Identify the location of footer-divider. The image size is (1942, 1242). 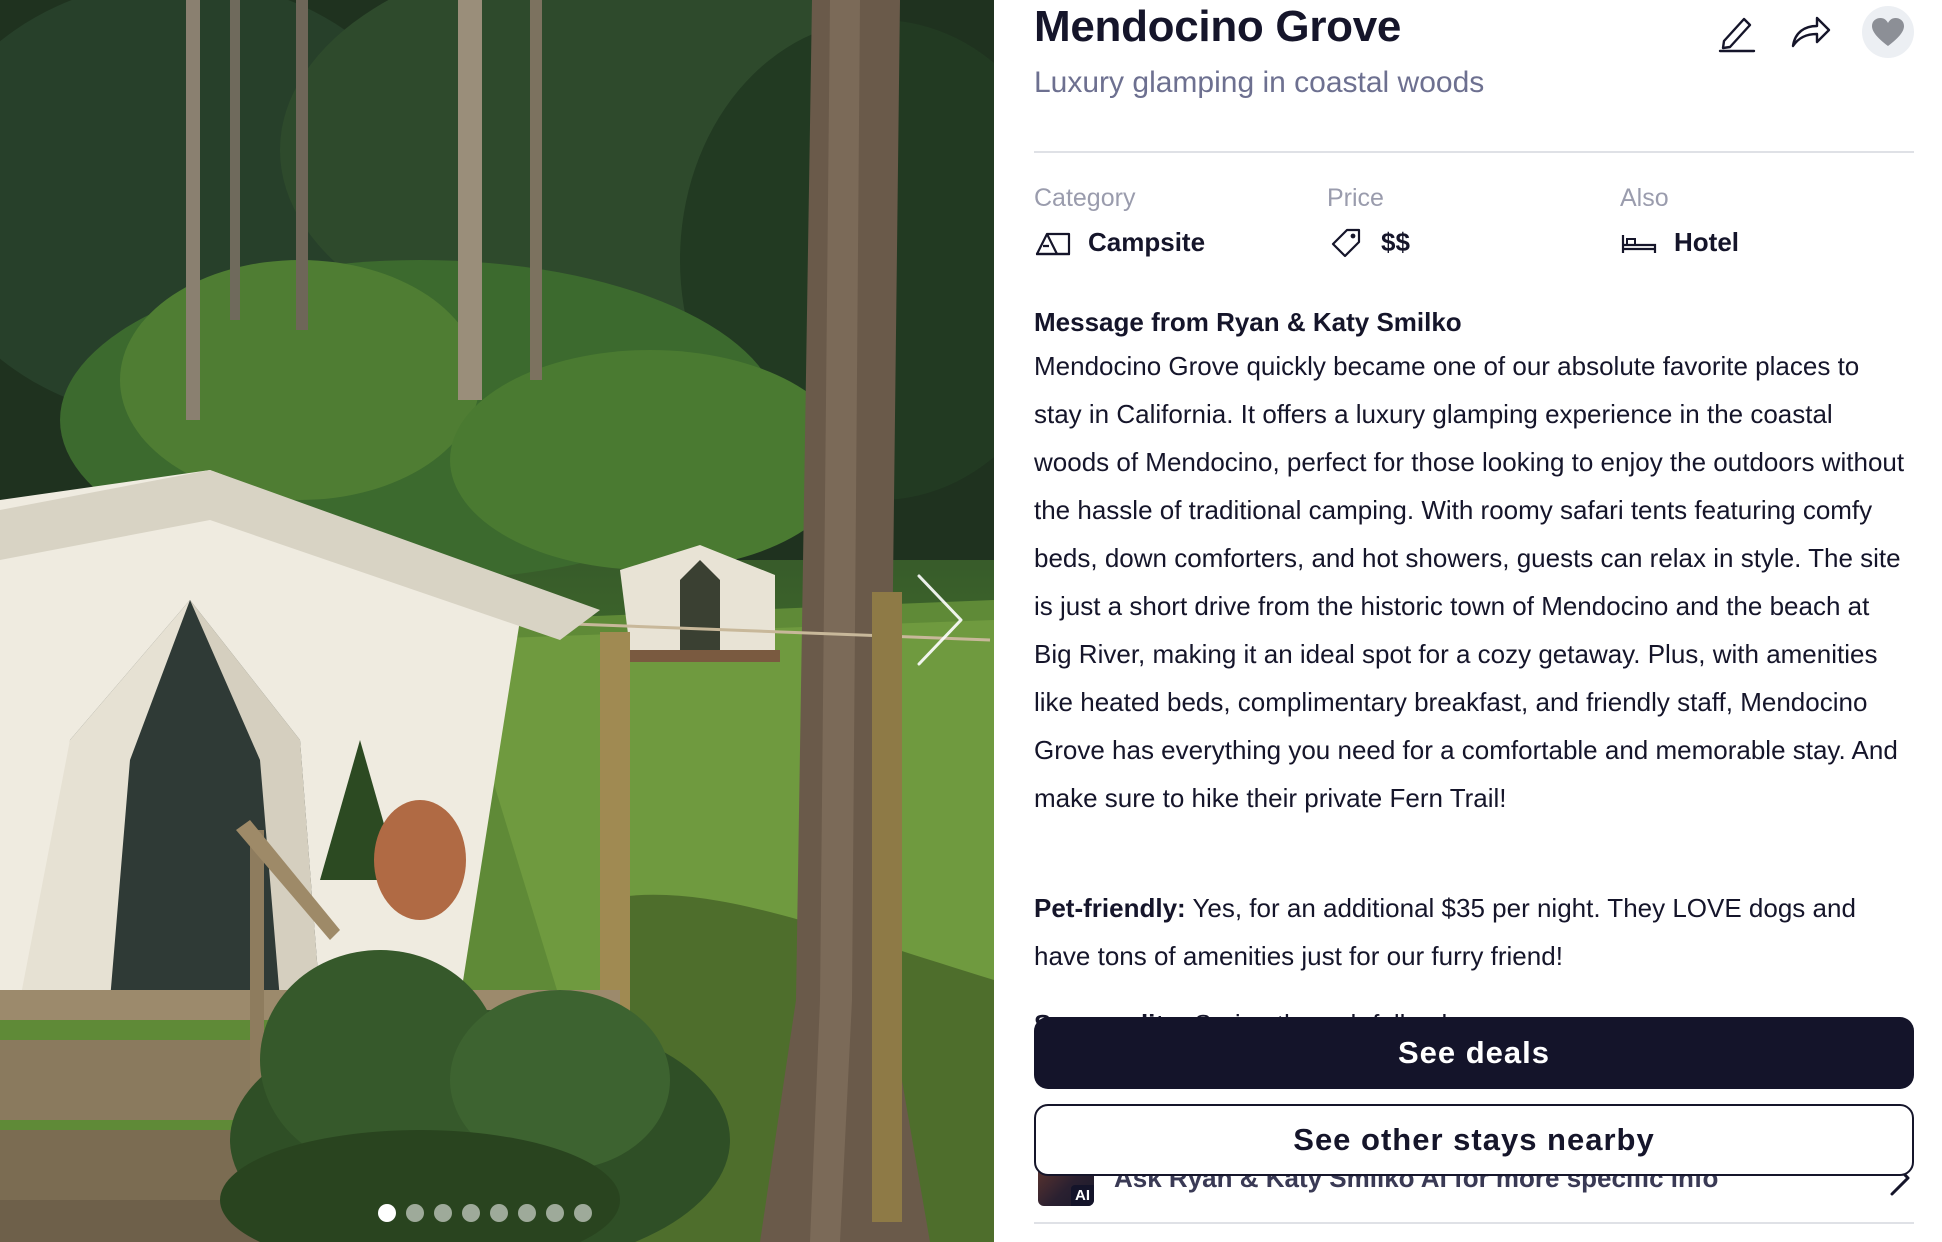
(1474, 1223).